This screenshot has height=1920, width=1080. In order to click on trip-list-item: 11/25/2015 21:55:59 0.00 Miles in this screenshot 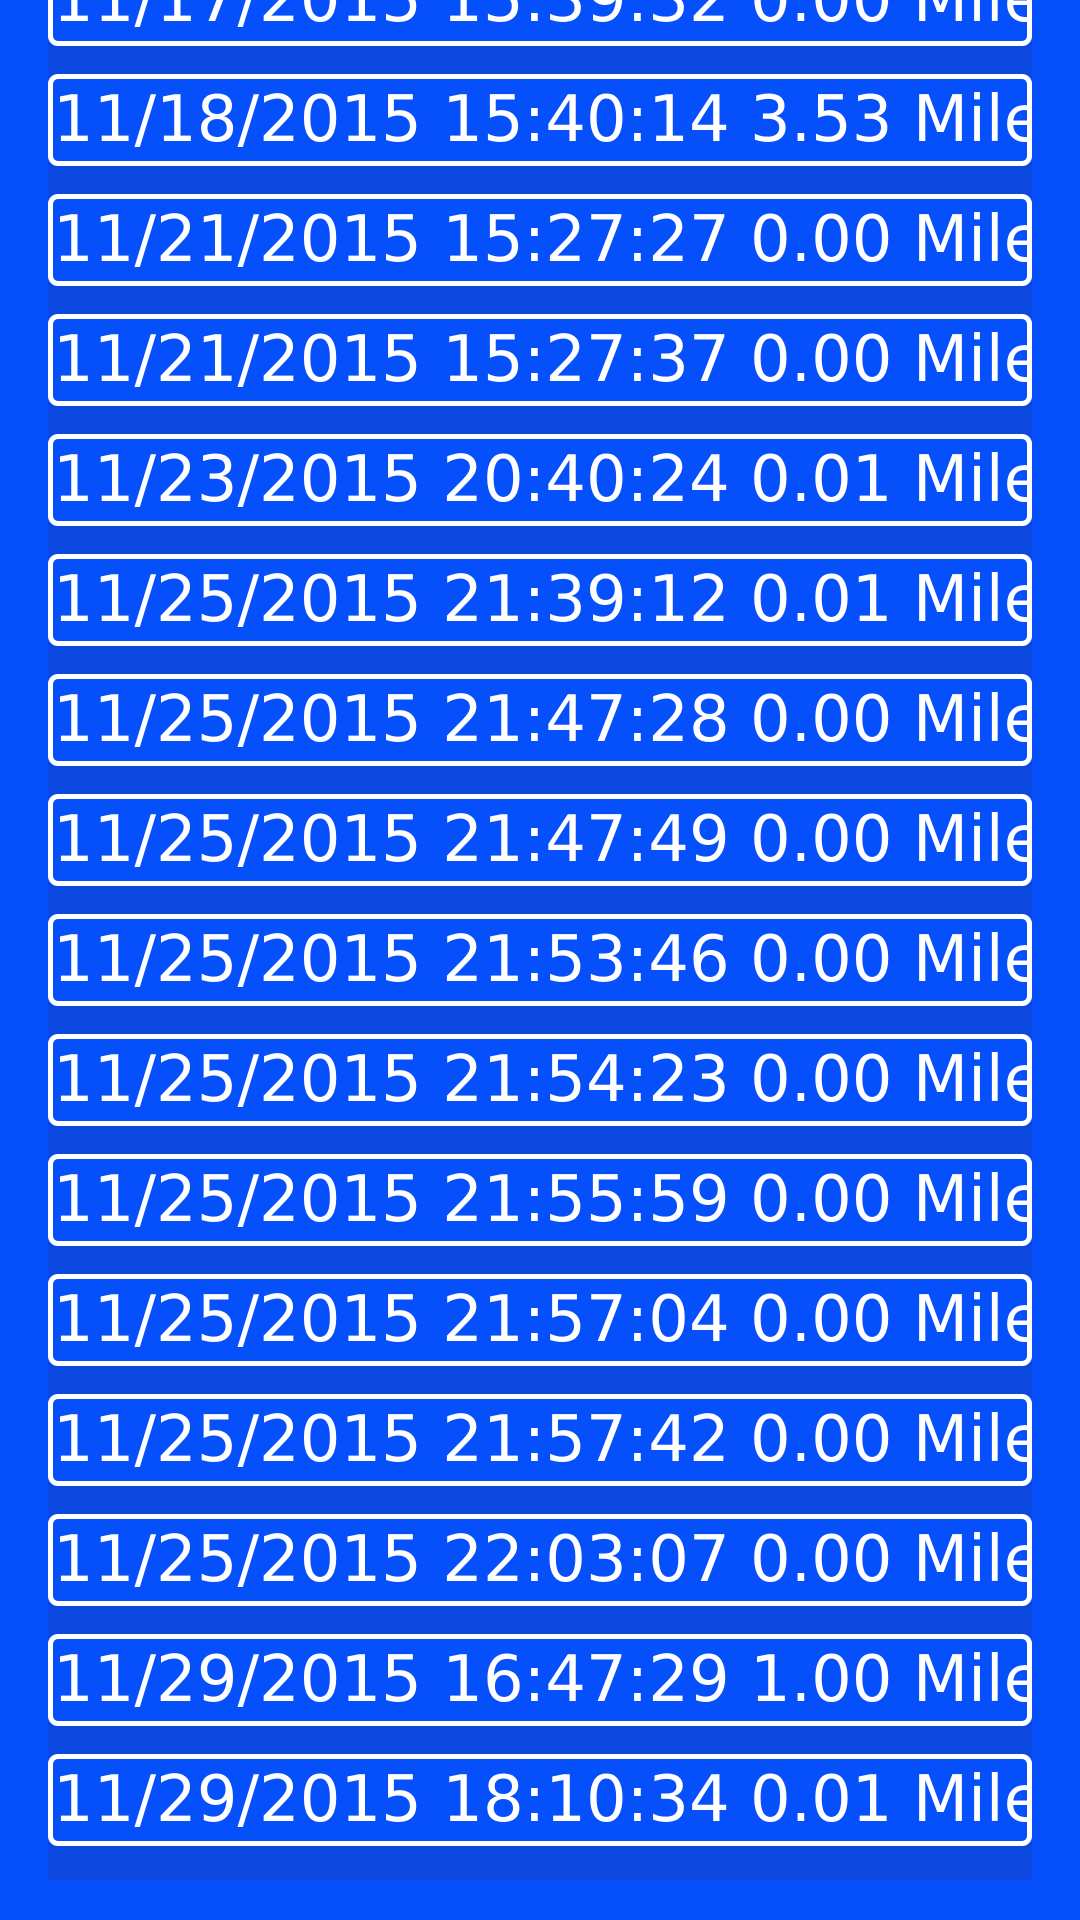, I will do `click(540, 1200)`.